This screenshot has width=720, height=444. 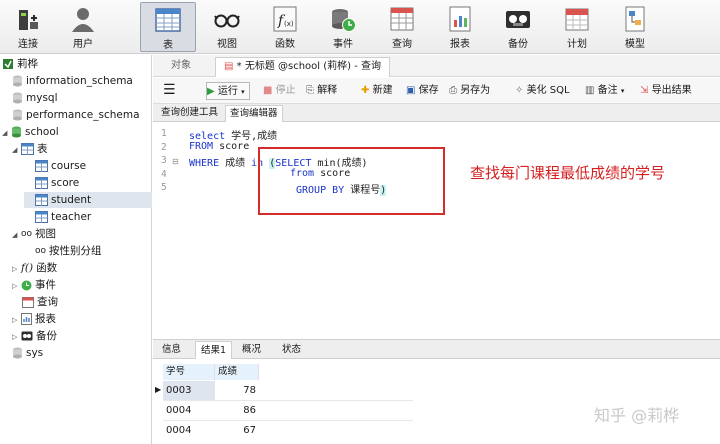 What do you see at coordinates (542, 91) in the screenshot?
I see `beautify-sql-button: ✧ 美化 SQL` at bounding box center [542, 91].